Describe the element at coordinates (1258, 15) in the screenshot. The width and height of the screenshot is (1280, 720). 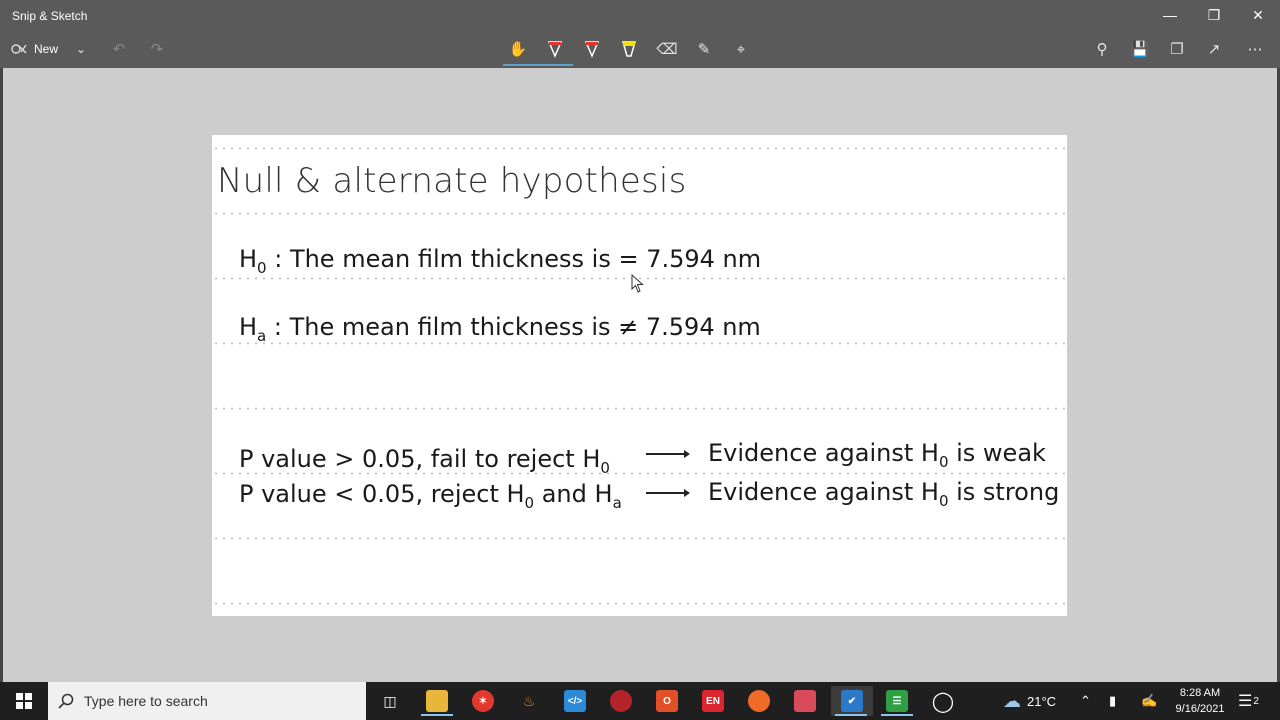
I see `close-button: ✕` at that location.